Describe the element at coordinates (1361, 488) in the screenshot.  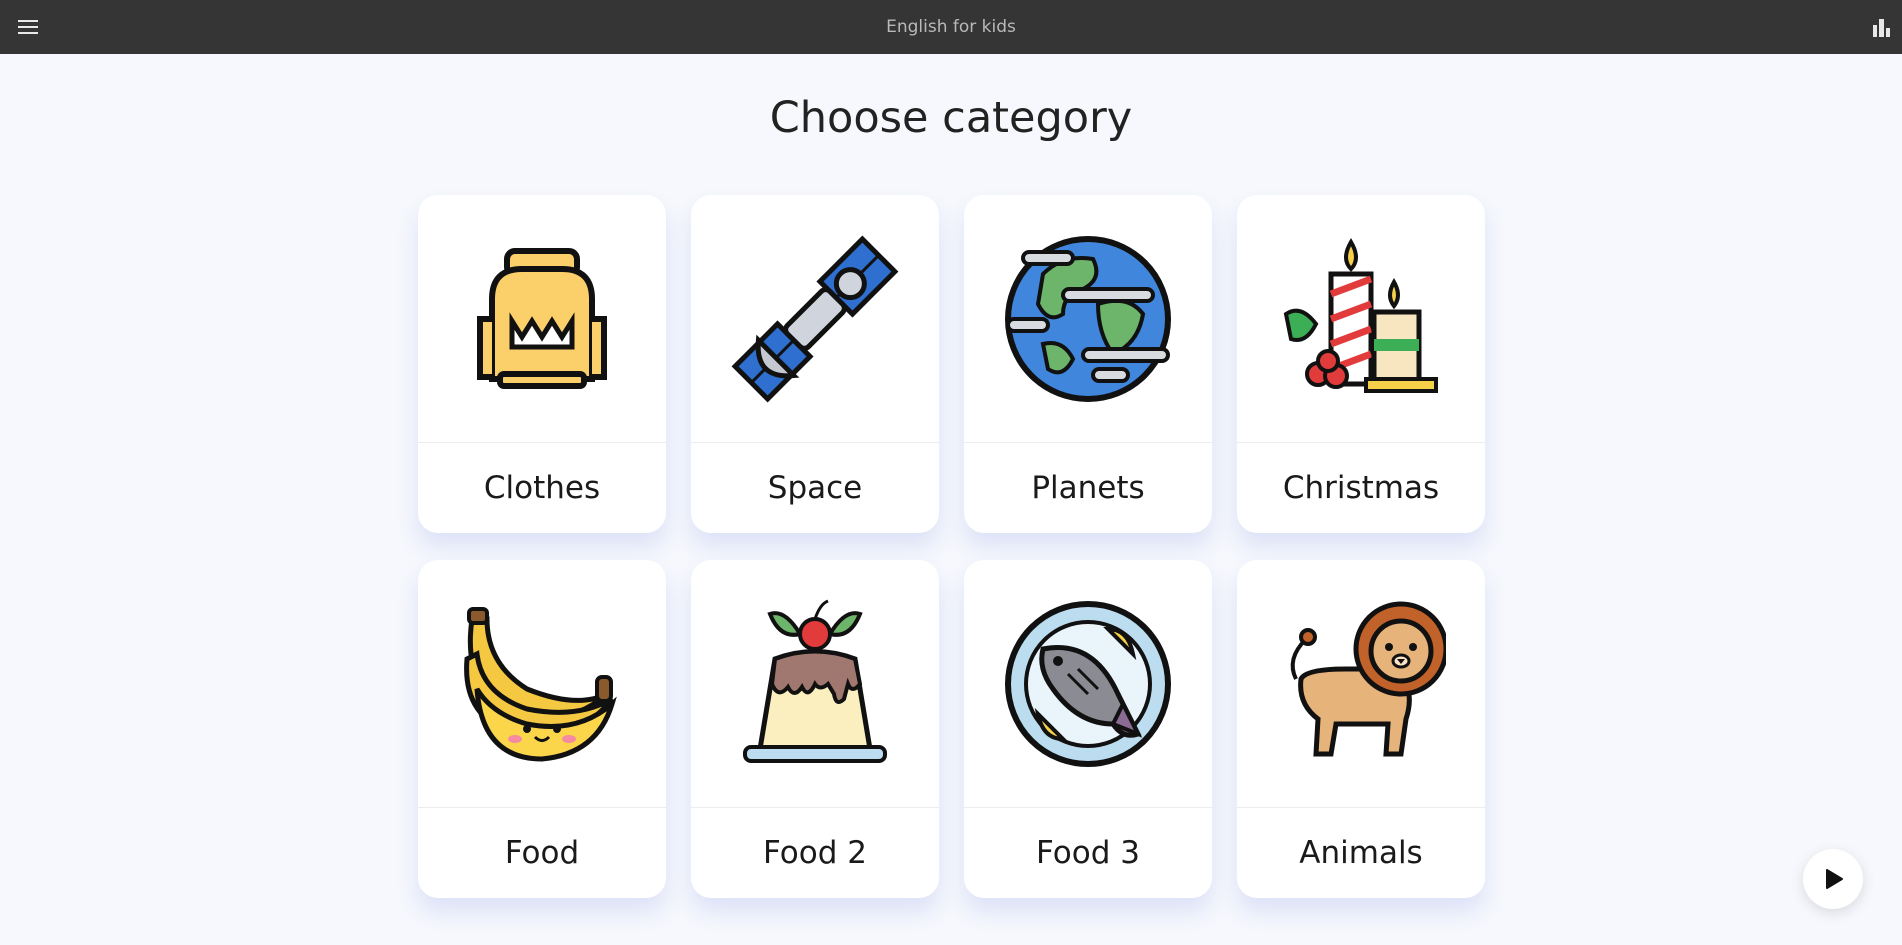
I see `category-label: Christmas` at that location.